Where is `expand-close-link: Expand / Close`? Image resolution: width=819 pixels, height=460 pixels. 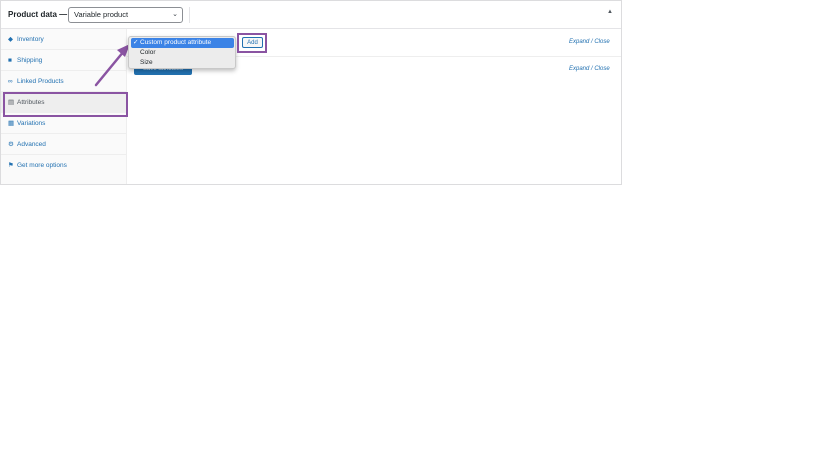 expand-close-link: Expand / Close is located at coordinates (589, 42).